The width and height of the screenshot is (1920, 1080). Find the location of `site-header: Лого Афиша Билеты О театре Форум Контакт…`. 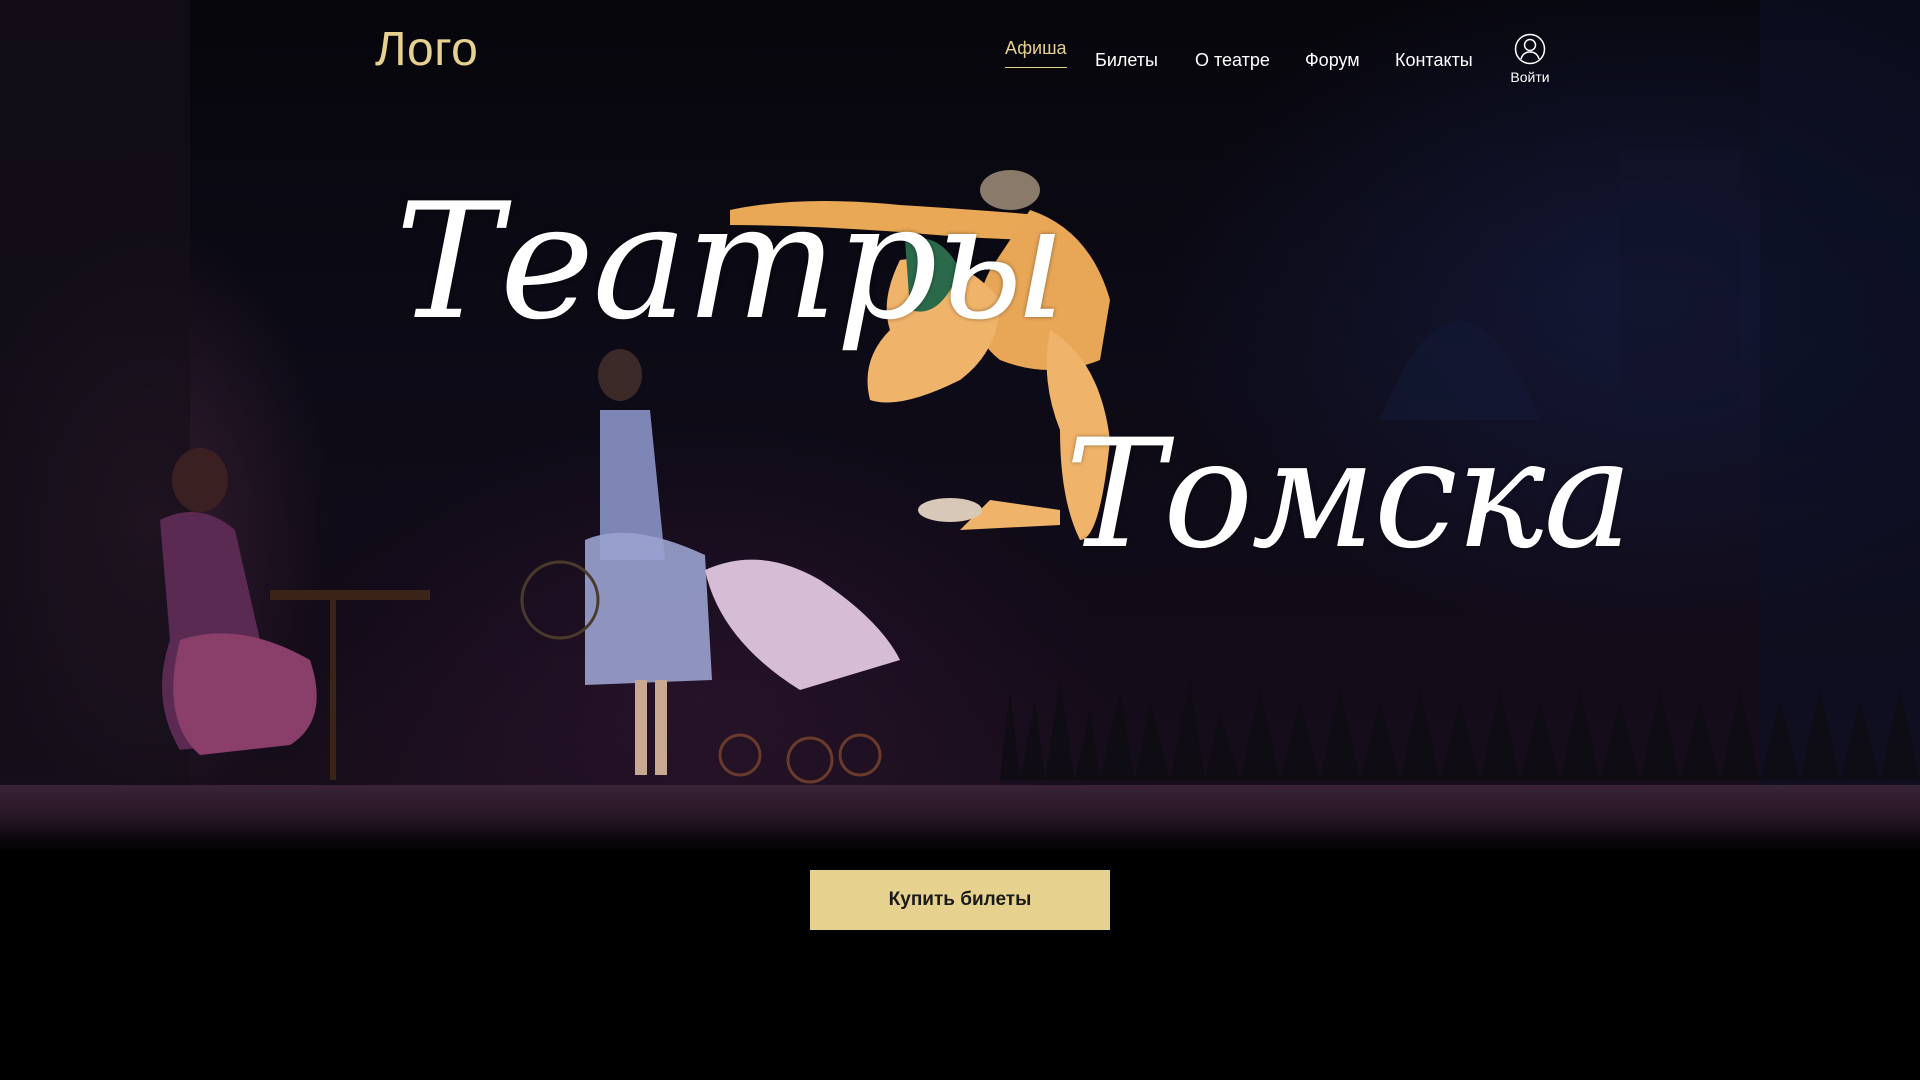

site-header: Лого Афиша Билеты О театре Форум Контакт… is located at coordinates (960, 55).